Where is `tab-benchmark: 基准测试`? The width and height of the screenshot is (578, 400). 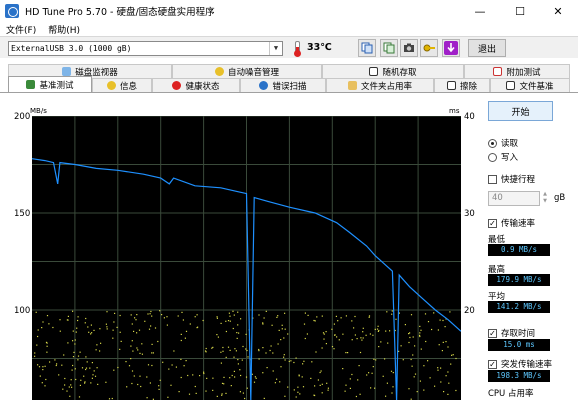
tab-benchmark: 基准测试 is located at coordinates (50, 84).